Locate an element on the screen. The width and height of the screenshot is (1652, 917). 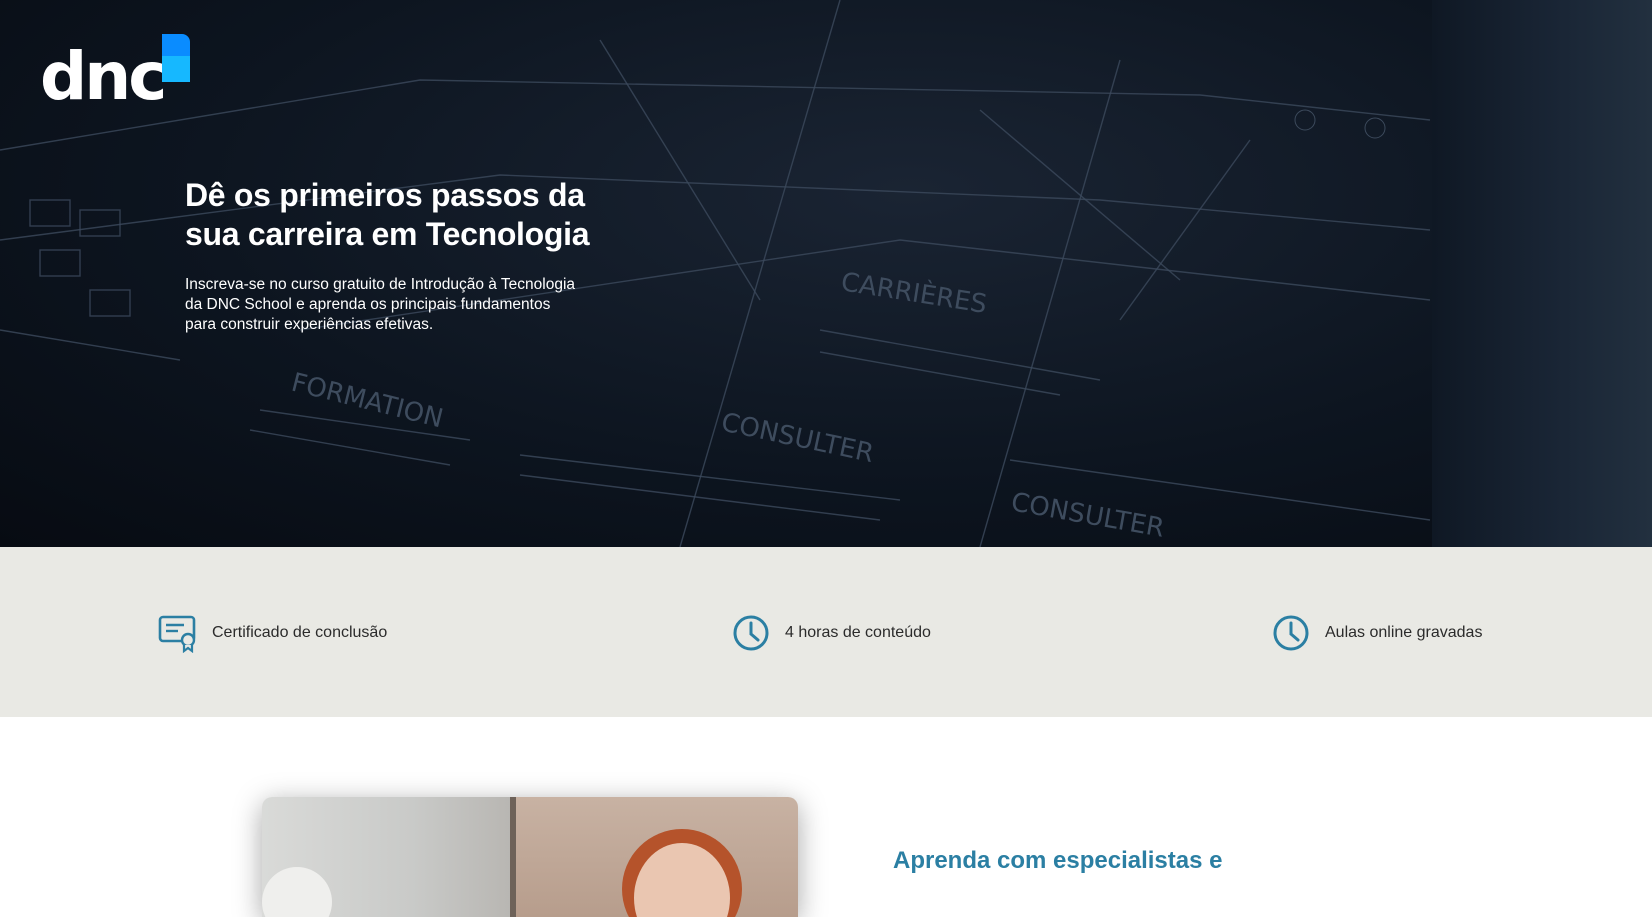
instructor-photo is located at coordinates (530, 857).